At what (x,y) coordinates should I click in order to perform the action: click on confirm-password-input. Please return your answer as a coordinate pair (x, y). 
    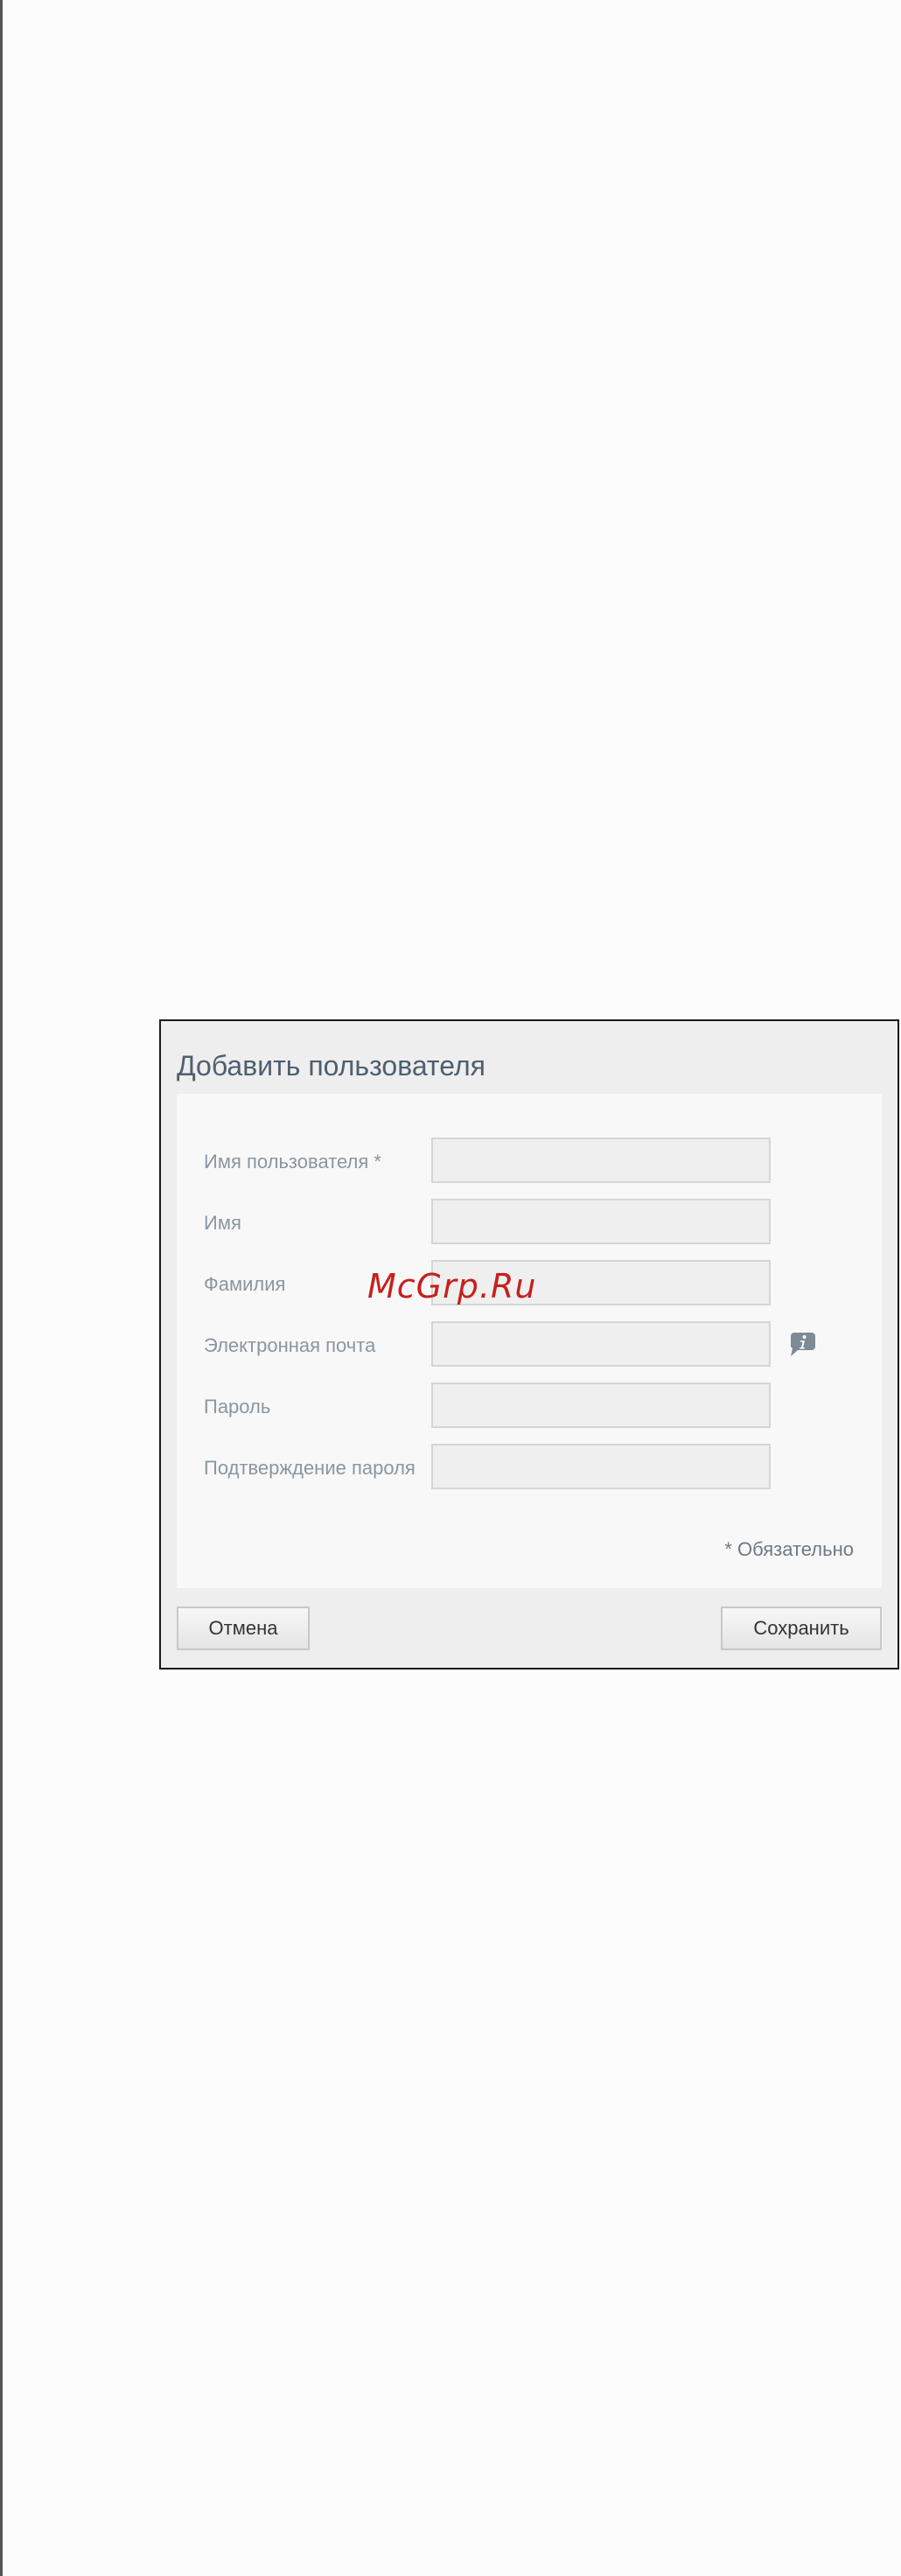
    Looking at the image, I should click on (601, 1466).